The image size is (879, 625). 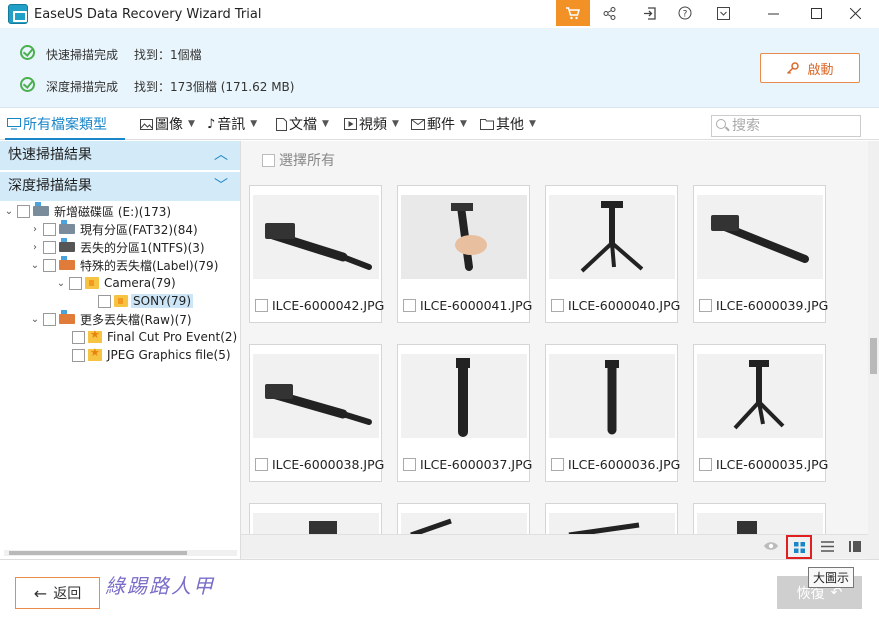 I want to click on file-card: ILCE-6000041.JPG, so click(x=465, y=254).